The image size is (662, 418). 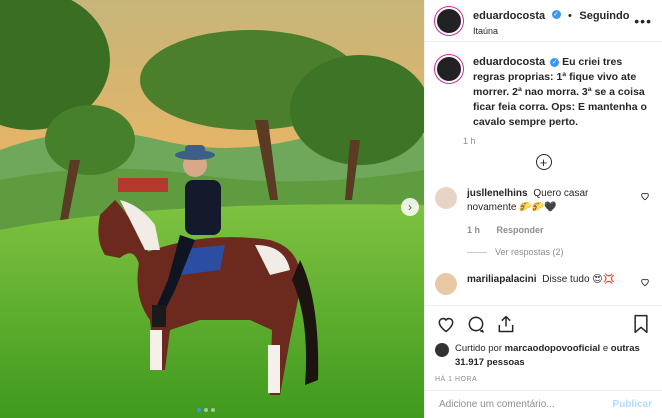 What do you see at coordinates (643, 21) in the screenshot?
I see `more-options-icon: •••` at bounding box center [643, 21].